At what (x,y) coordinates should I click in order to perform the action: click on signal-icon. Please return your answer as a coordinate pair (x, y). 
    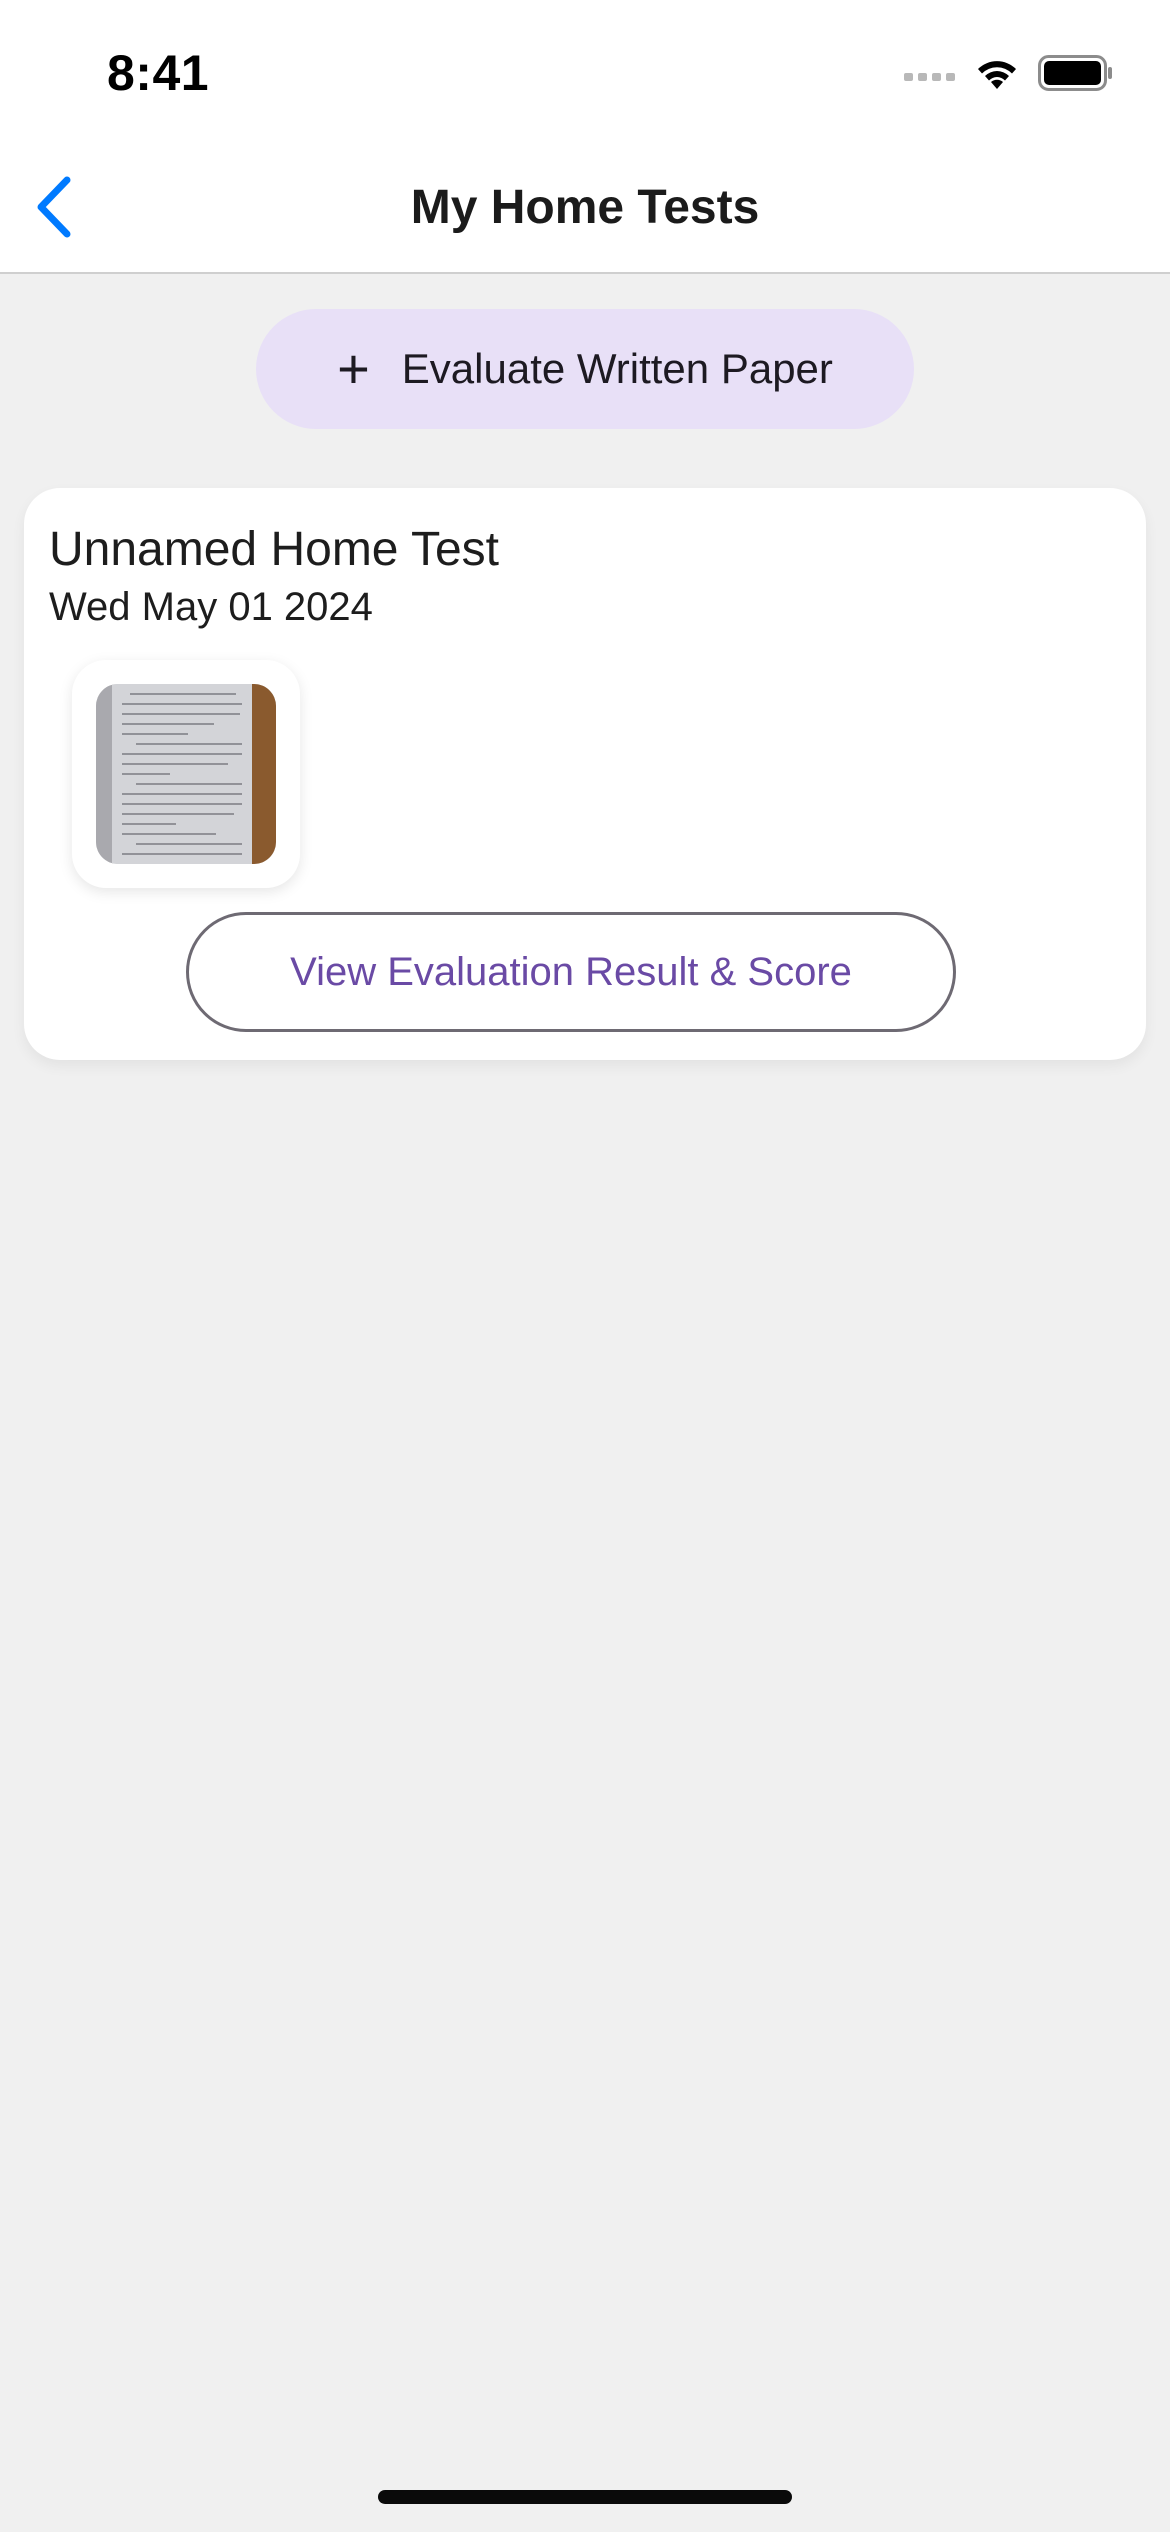
    Looking at the image, I should click on (930, 75).